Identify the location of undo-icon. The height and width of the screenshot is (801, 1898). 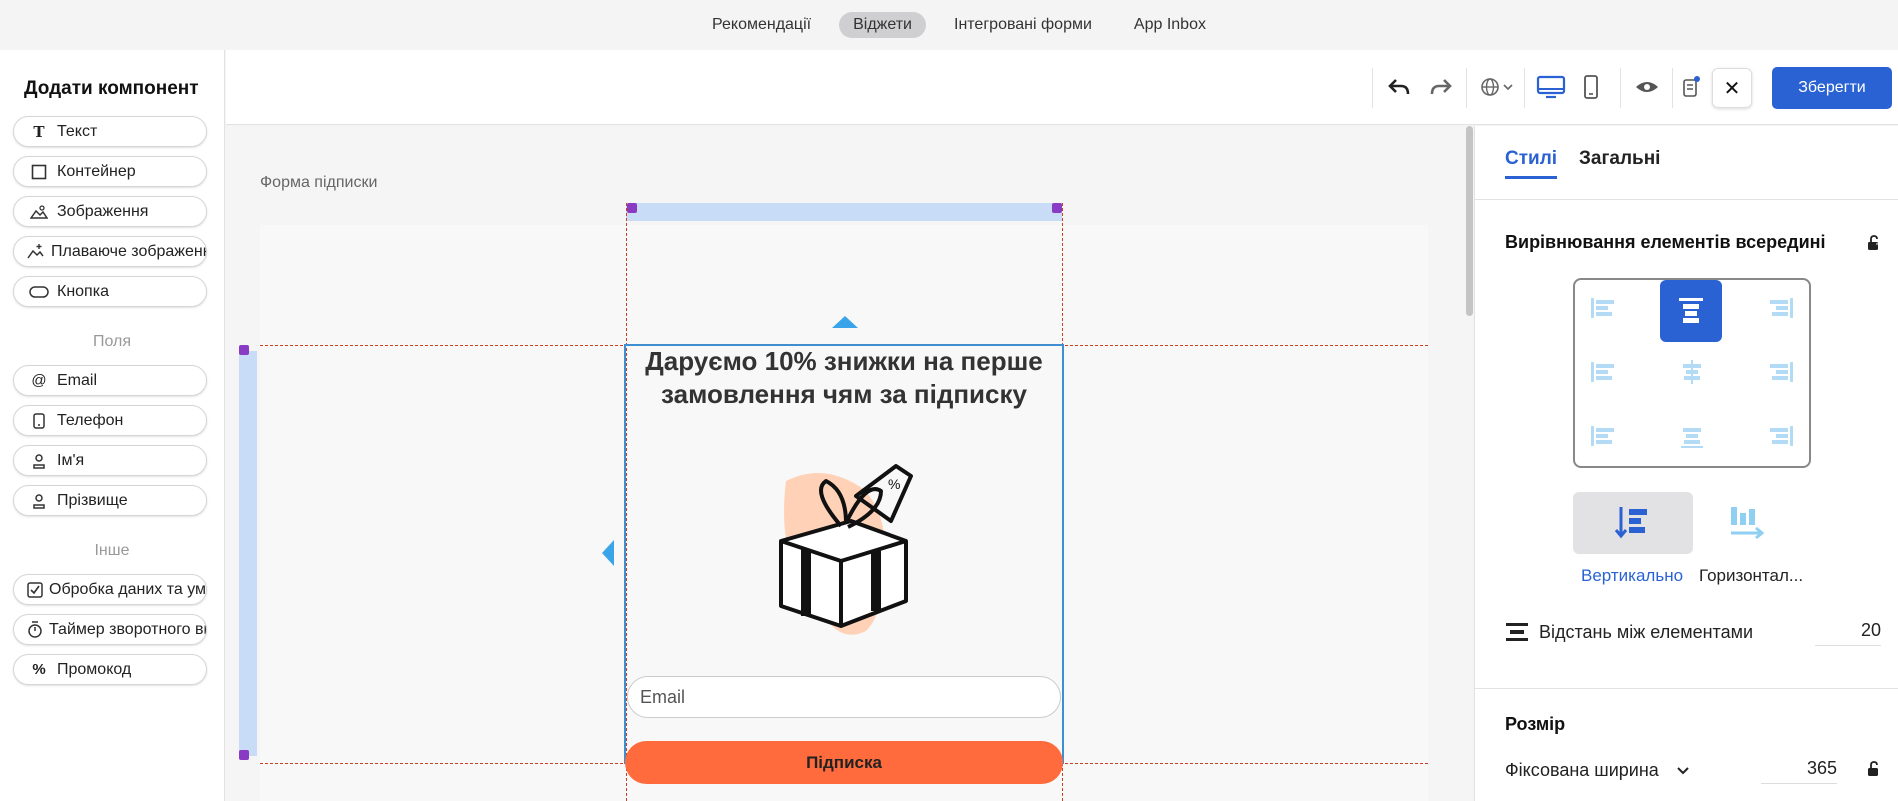
(1399, 87).